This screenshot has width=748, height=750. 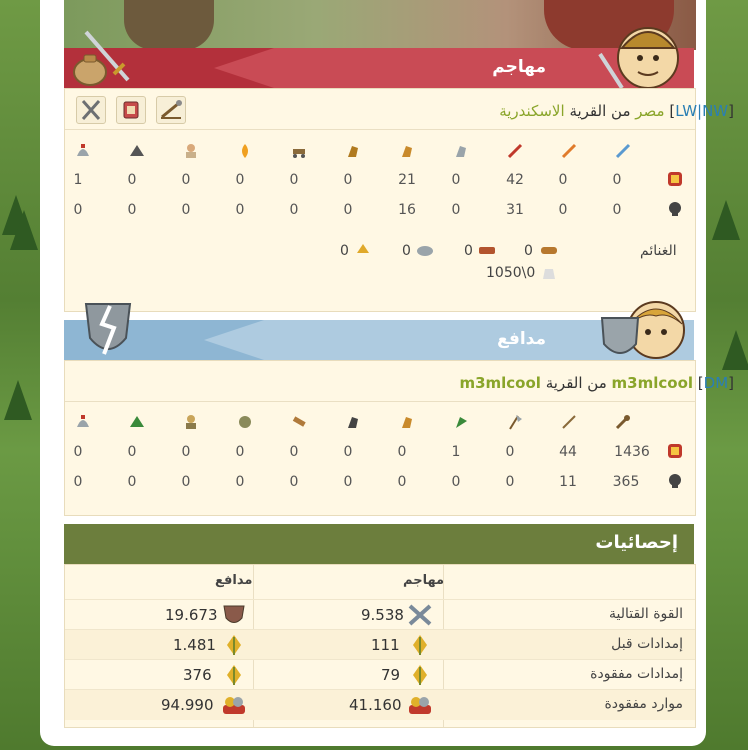 I want to click on attacker-player-line: [LW|NW] مصر من القرية الاسكندرية, so click(x=616, y=111).